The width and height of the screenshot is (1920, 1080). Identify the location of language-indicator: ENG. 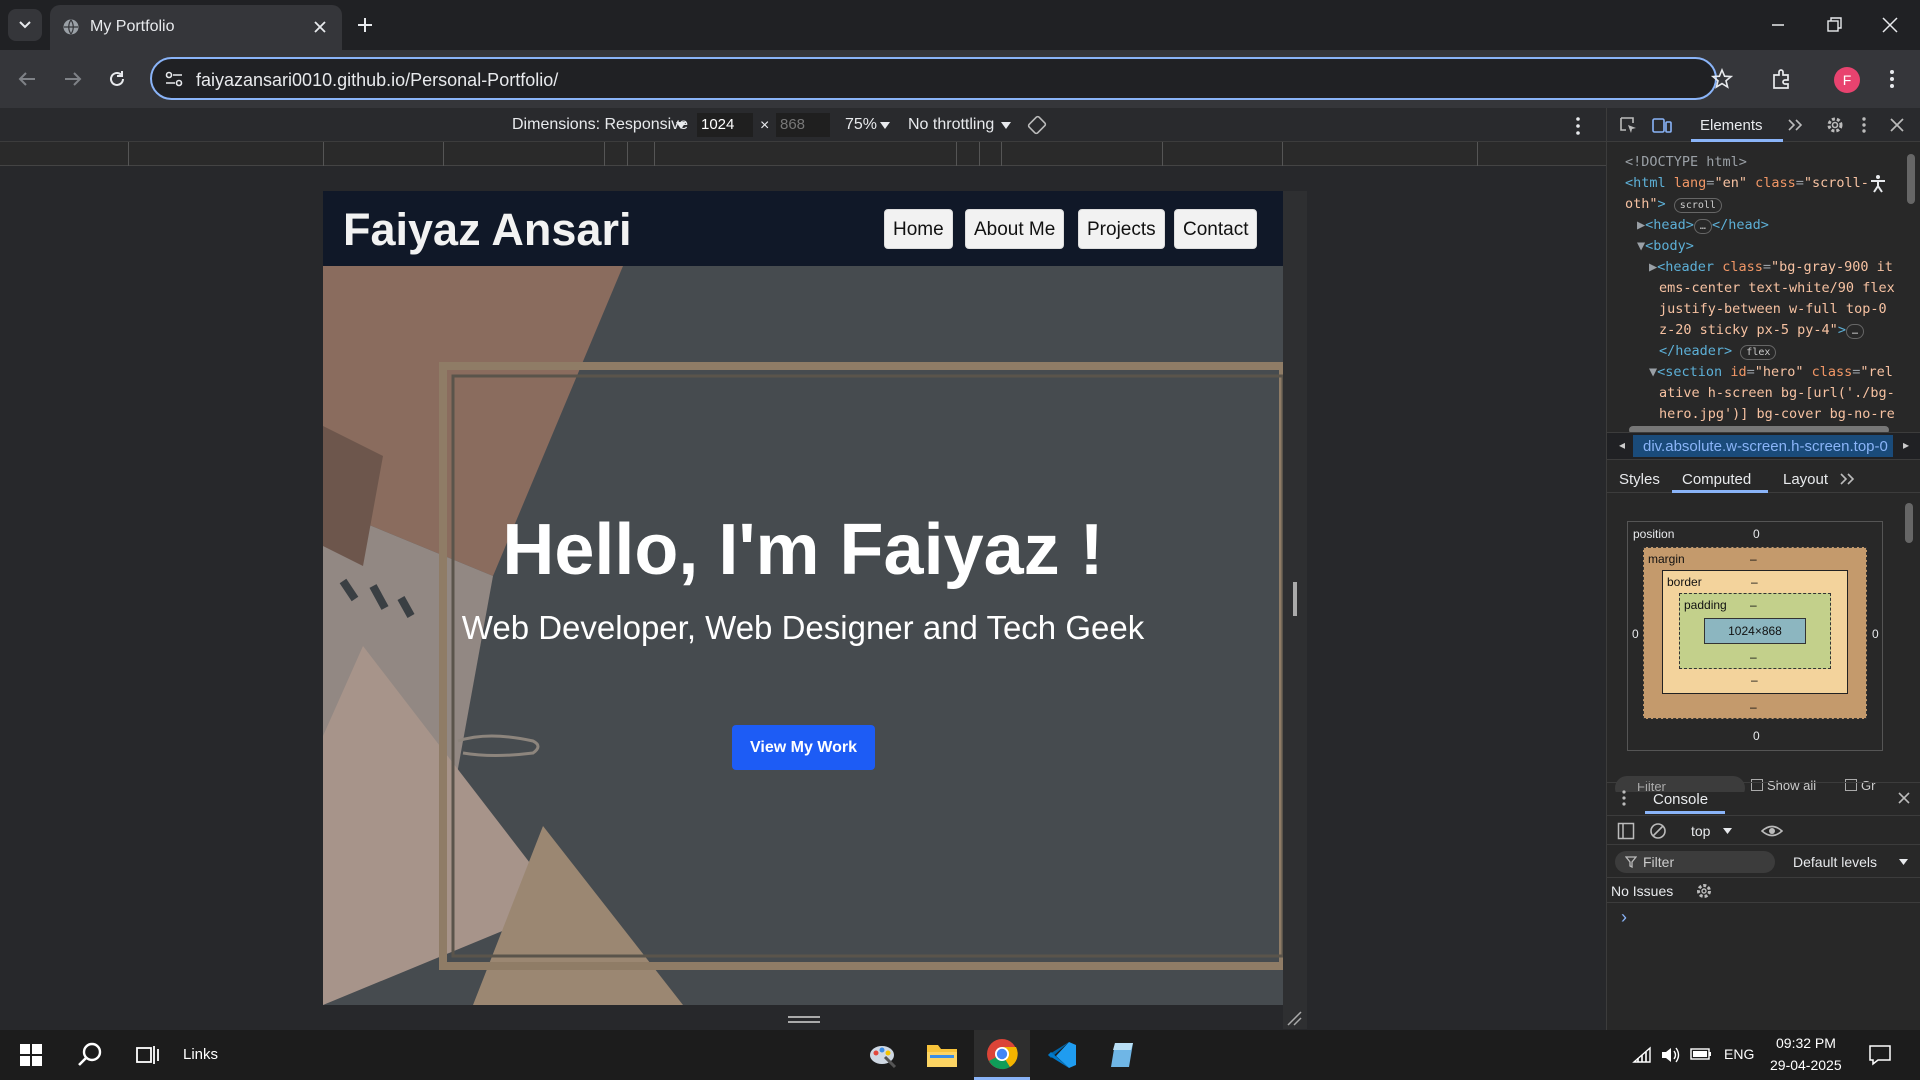
(1739, 1054).